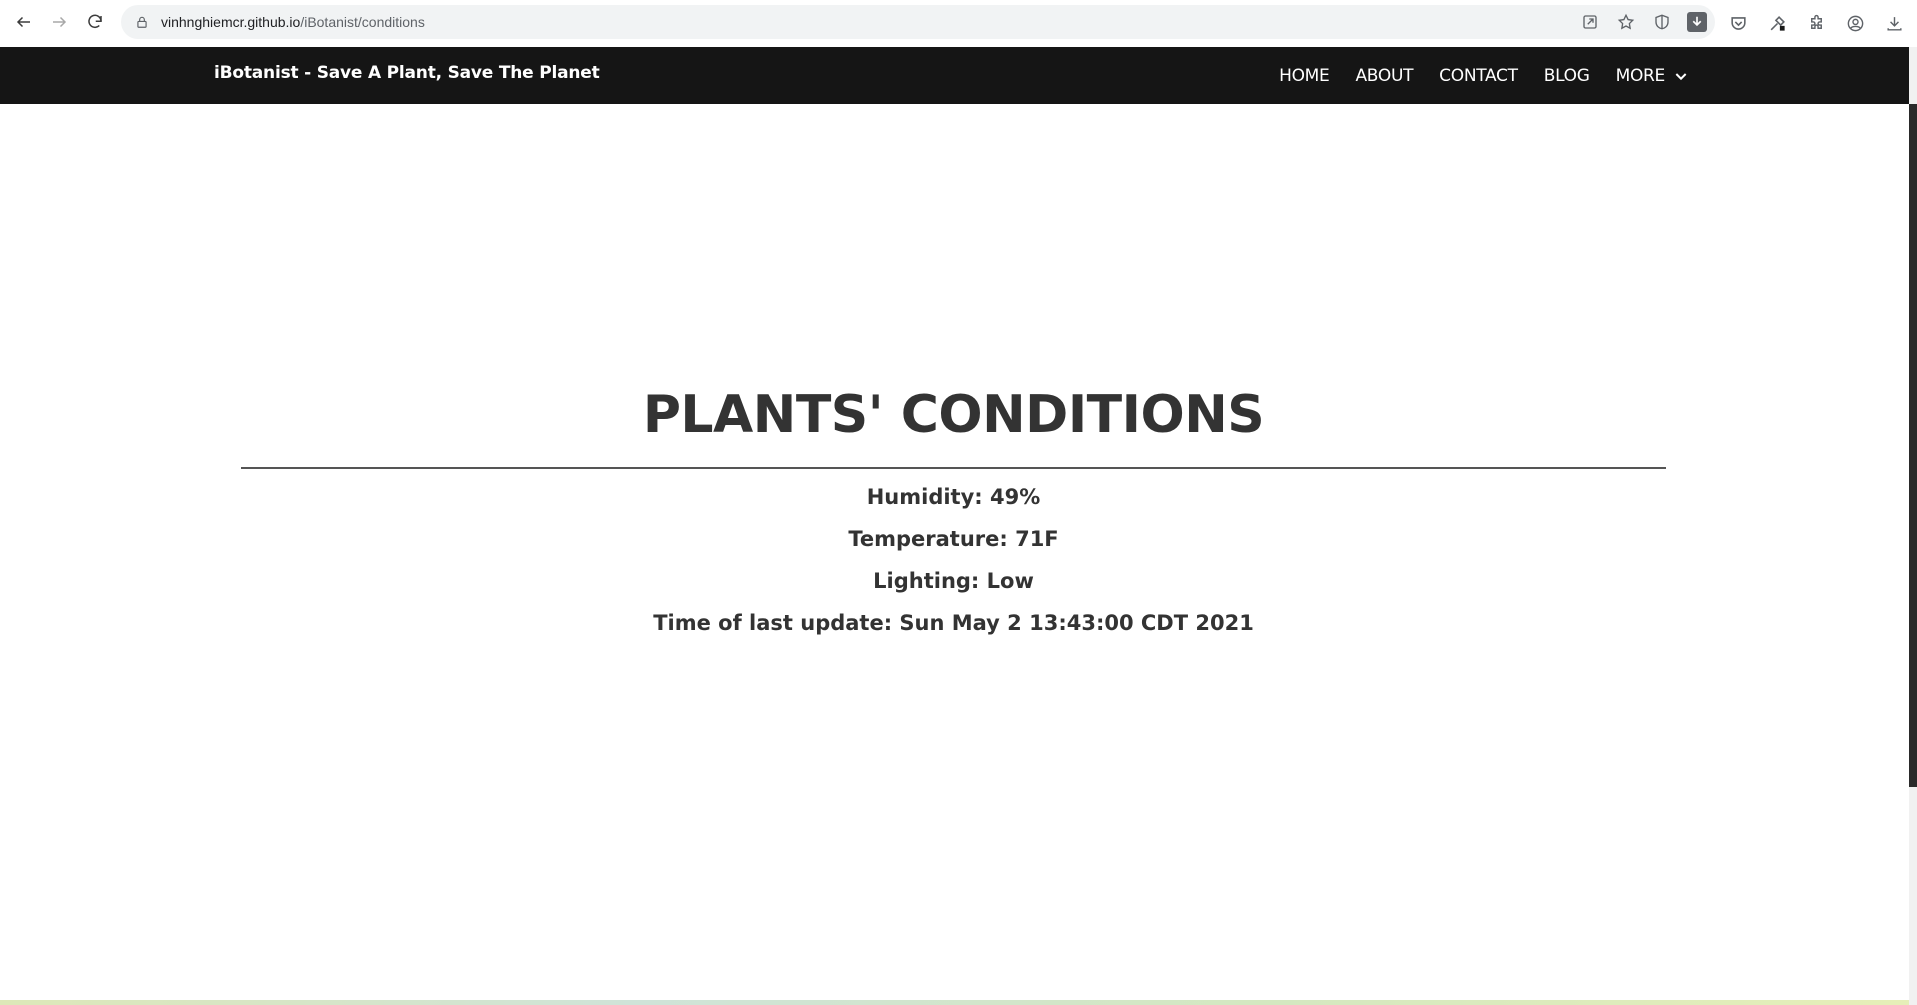 The width and height of the screenshot is (1917, 1005). Describe the element at coordinates (1697, 22) in the screenshot. I see `download-icon` at that location.